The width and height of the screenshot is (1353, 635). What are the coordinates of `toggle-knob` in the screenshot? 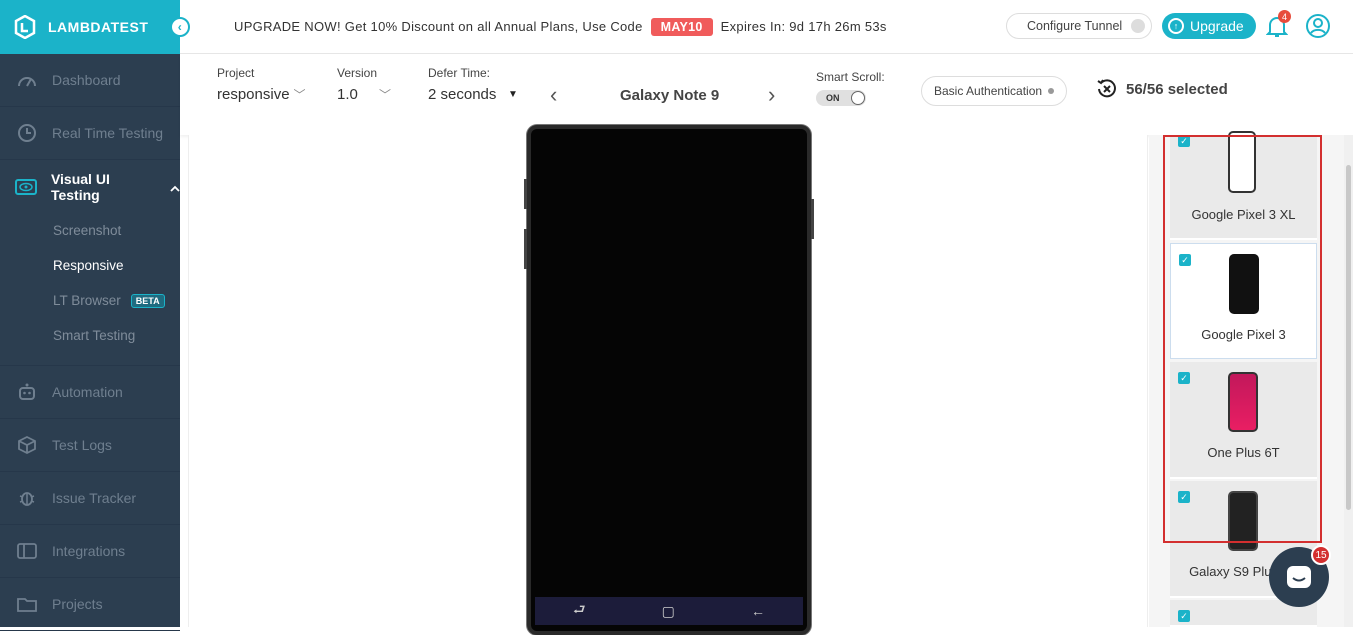 It's located at (858, 98).